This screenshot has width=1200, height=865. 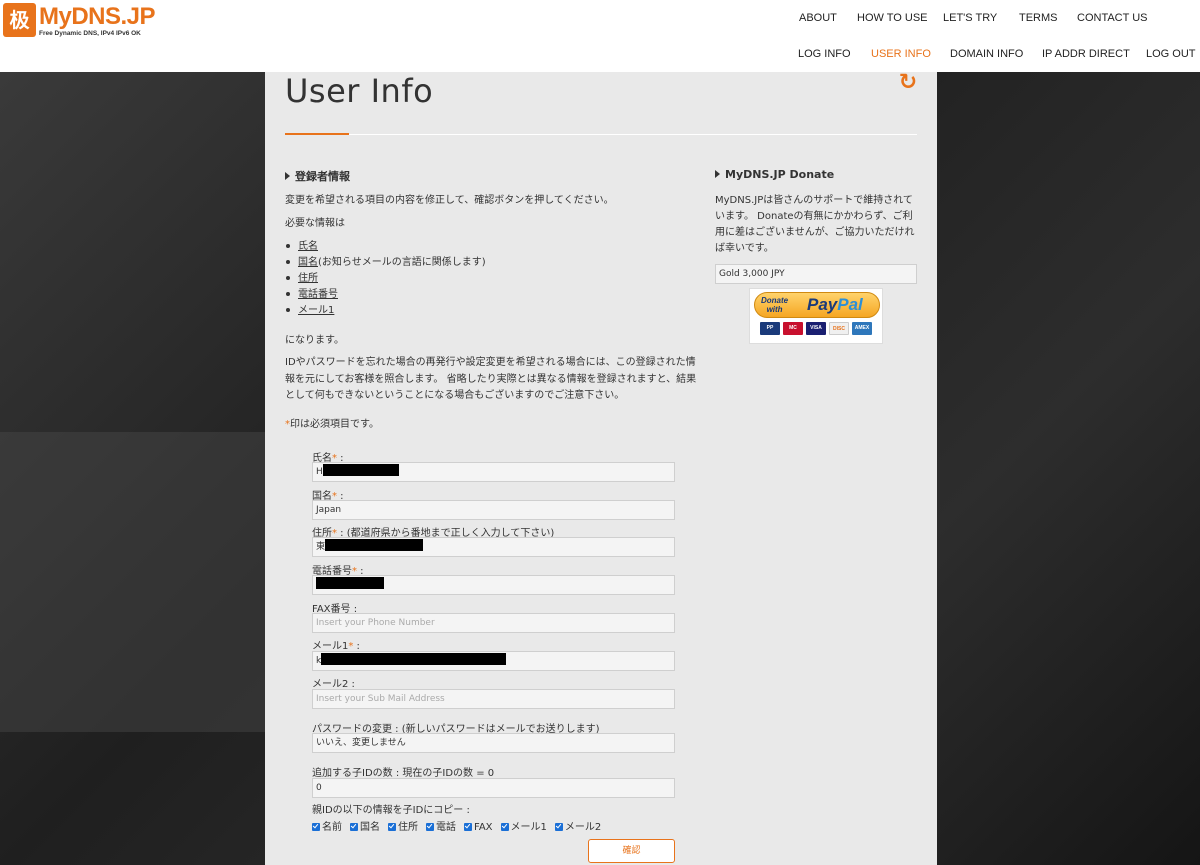 What do you see at coordinates (97, 16) in the screenshot?
I see `logo-name: MyDNS.JP` at bounding box center [97, 16].